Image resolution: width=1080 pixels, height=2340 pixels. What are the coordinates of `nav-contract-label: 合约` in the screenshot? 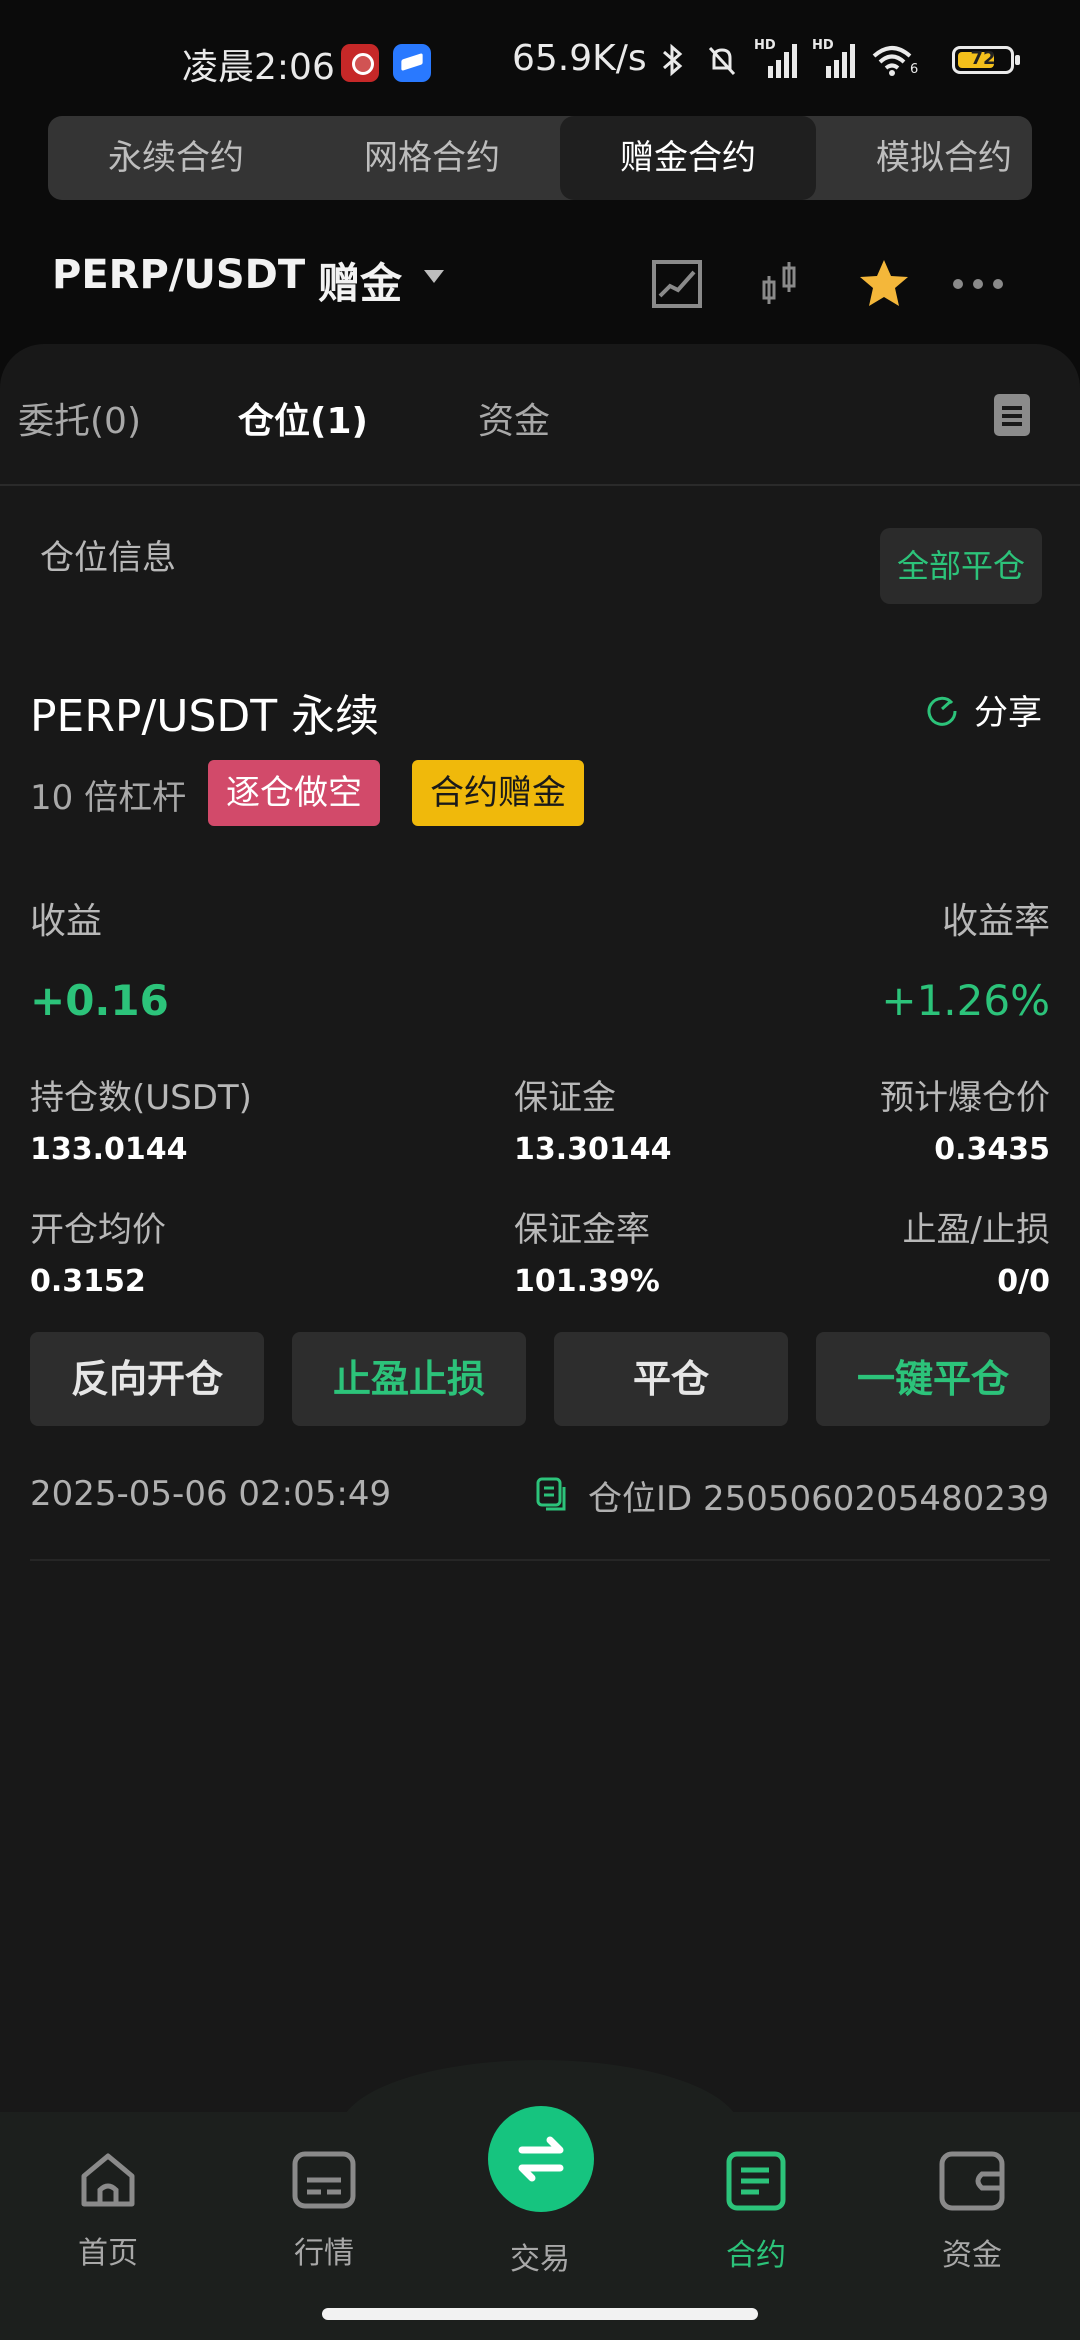 It's located at (756, 2255).